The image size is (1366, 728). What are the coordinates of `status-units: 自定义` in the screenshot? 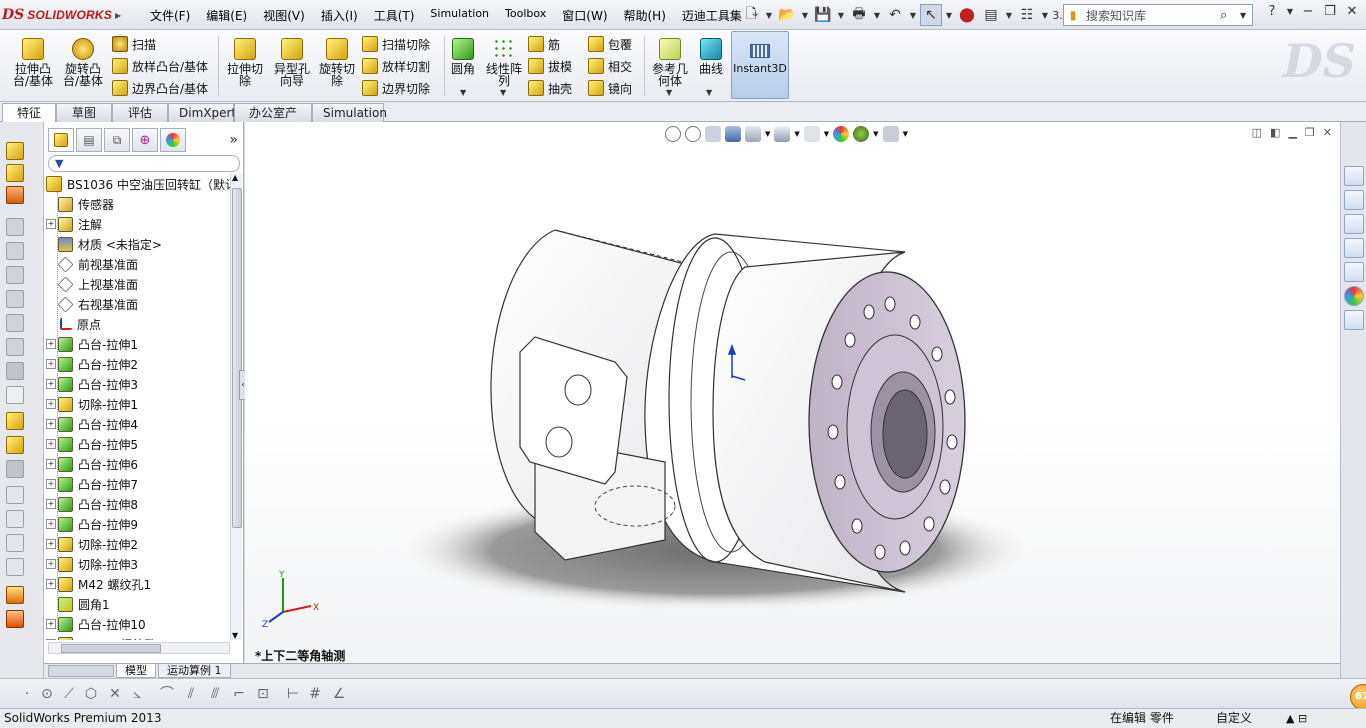 It's located at (1234, 718).